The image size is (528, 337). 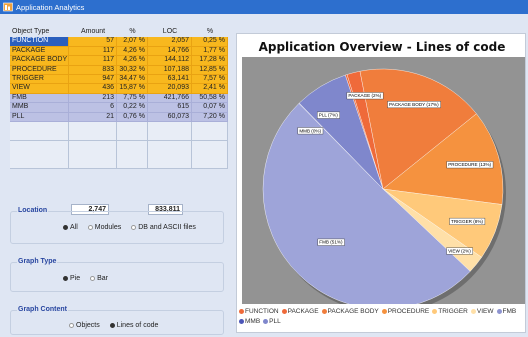 What do you see at coordinates (132, 70) in the screenshot?
I see `table-cell: 30,32 %` at bounding box center [132, 70].